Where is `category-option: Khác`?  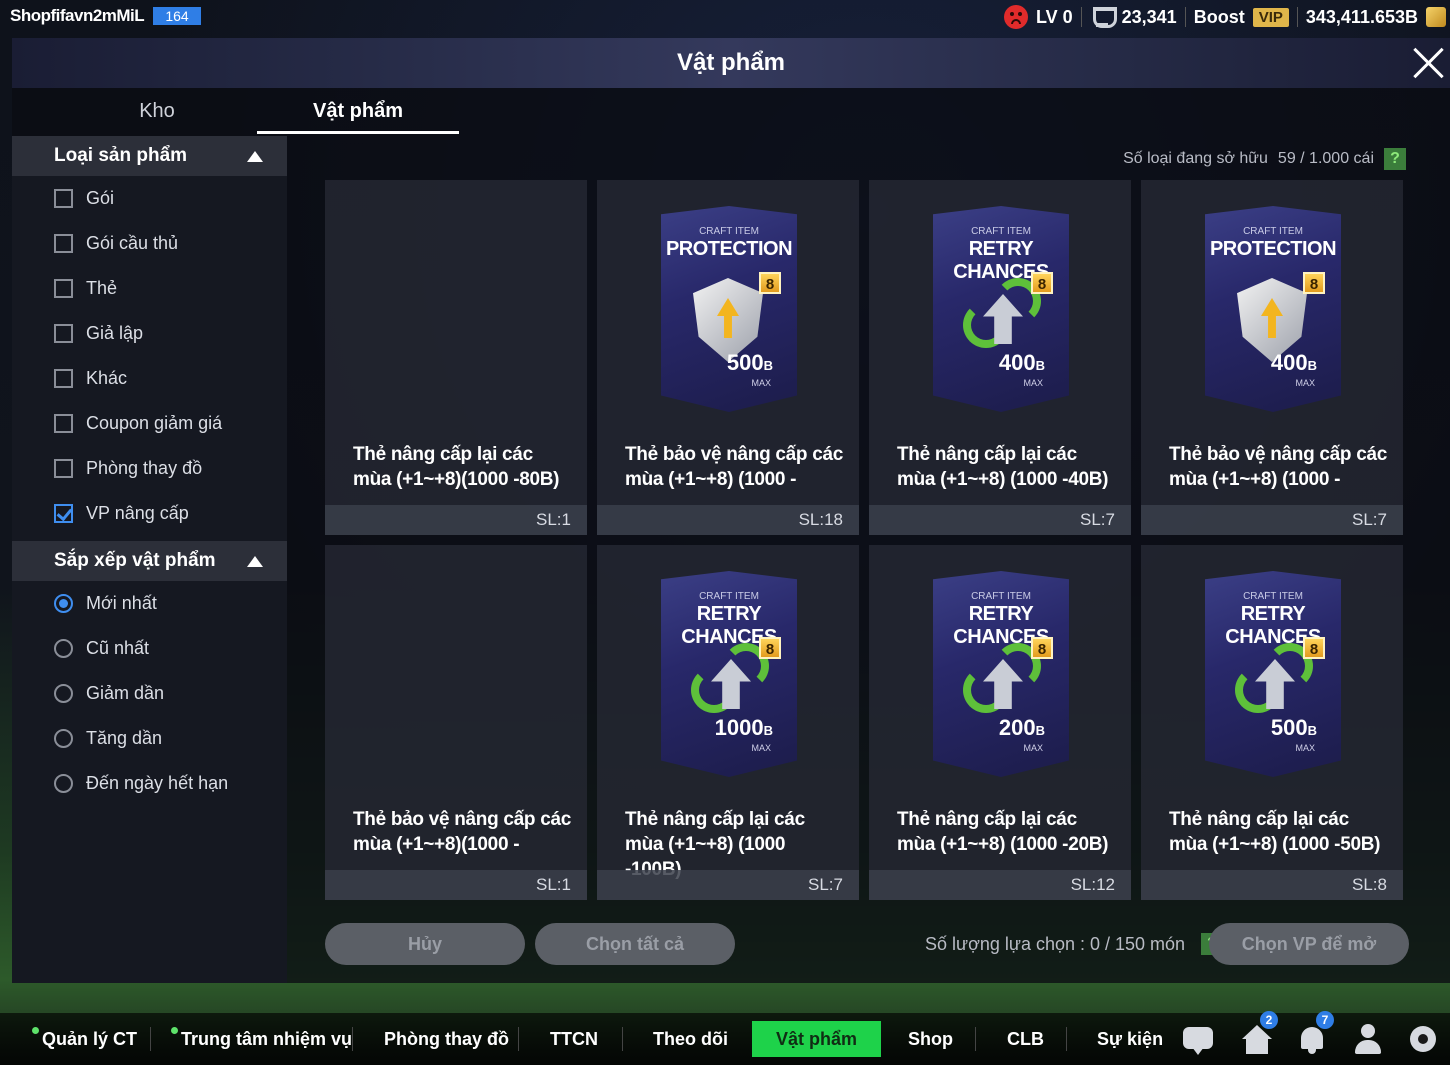 category-option: Khác is located at coordinates (149, 378).